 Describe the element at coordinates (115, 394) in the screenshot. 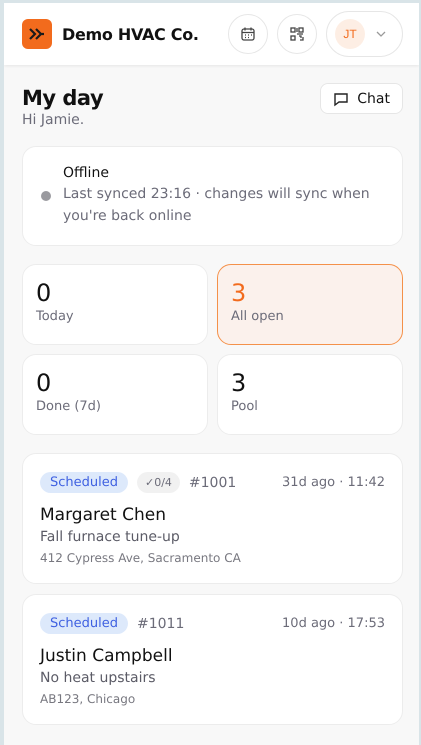

I see `stat-card: 0 Done (7d)` at that location.